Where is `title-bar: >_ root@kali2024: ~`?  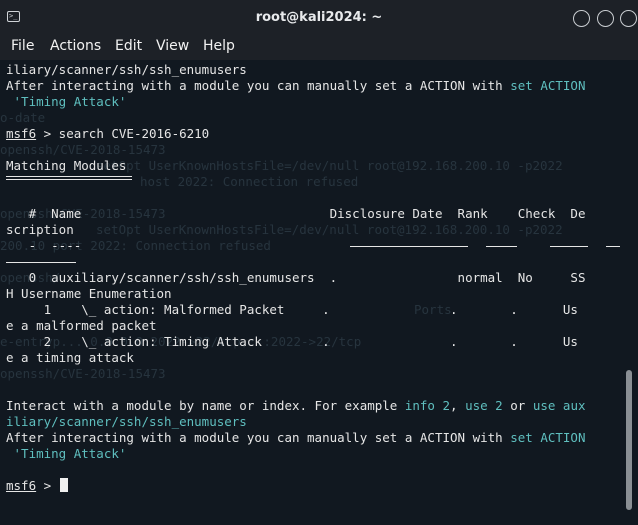 title-bar: >_ root@kali2024: ~ is located at coordinates (319, 18).